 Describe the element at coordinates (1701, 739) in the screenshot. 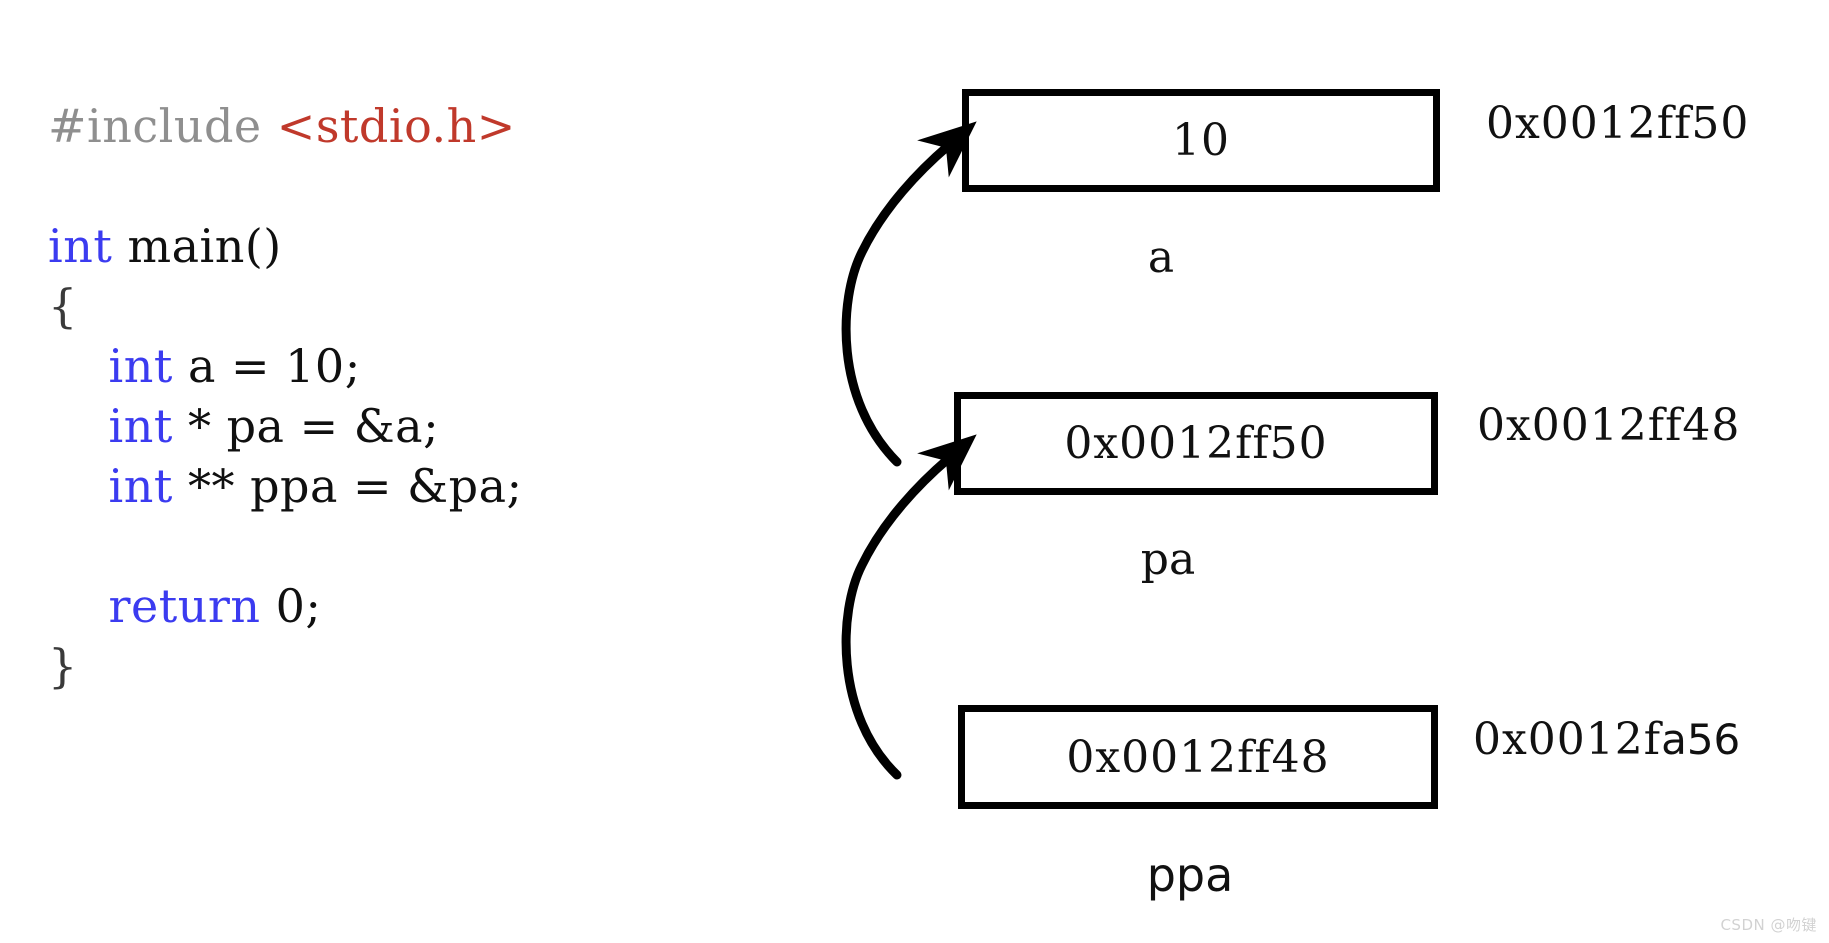

I see `memory-address-ppa-suffix: a56` at that location.